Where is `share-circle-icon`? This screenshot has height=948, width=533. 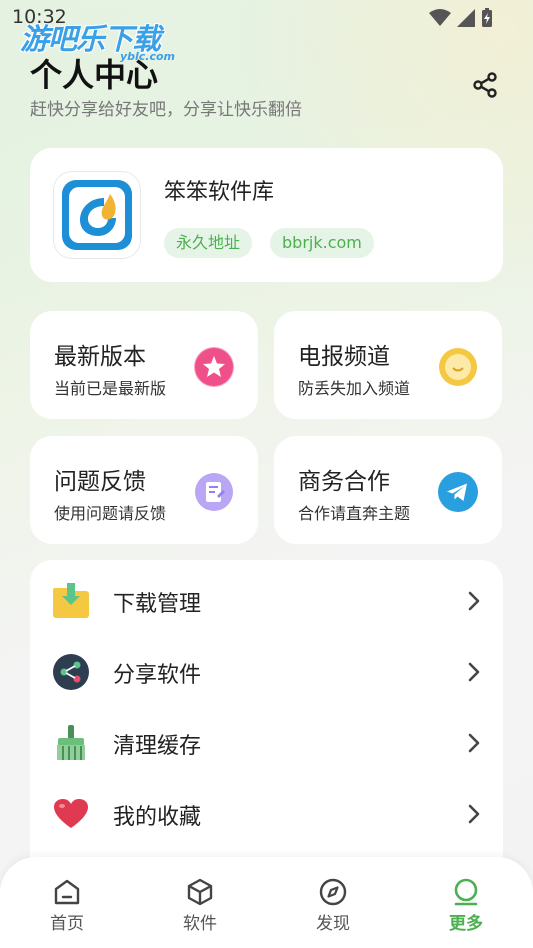
share-circle-icon is located at coordinates (71, 672).